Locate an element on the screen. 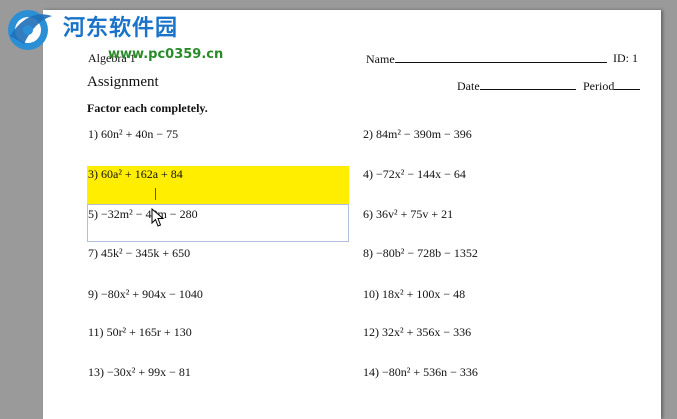 The height and width of the screenshot is (419, 677). name-blank is located at coordinates (500, 57).